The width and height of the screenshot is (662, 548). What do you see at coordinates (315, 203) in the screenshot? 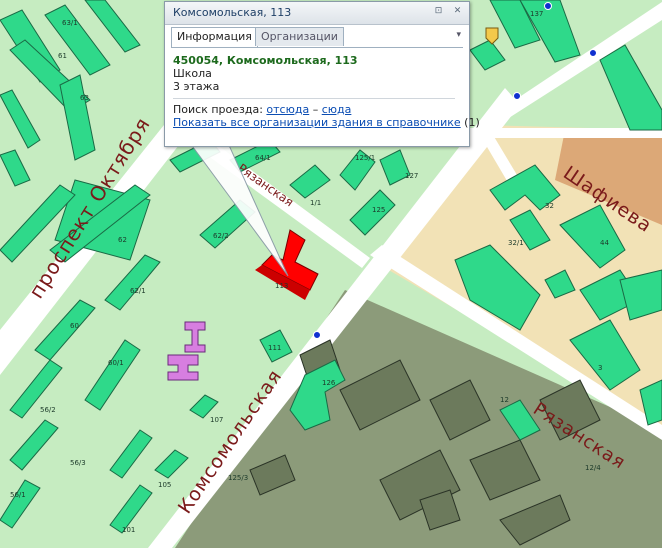
I see `house-number: 1/1` at bounding box center [315, 203].